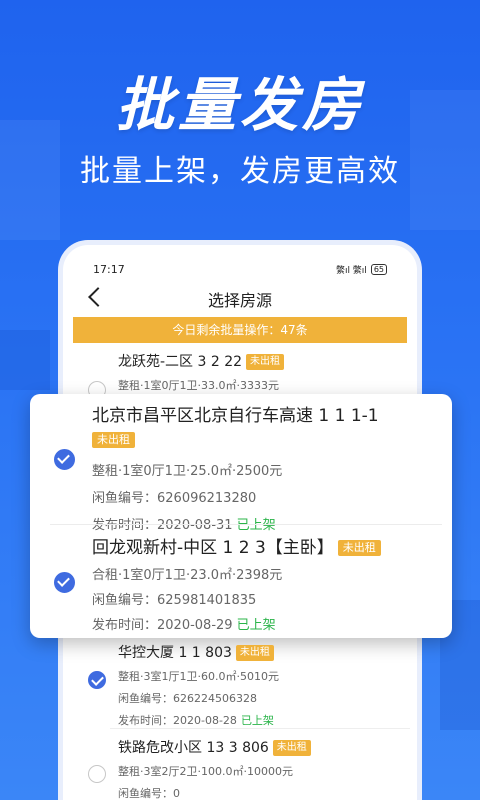 The image size is (480, 800). I want to click on back-arrow-icon, so click(98, 297).